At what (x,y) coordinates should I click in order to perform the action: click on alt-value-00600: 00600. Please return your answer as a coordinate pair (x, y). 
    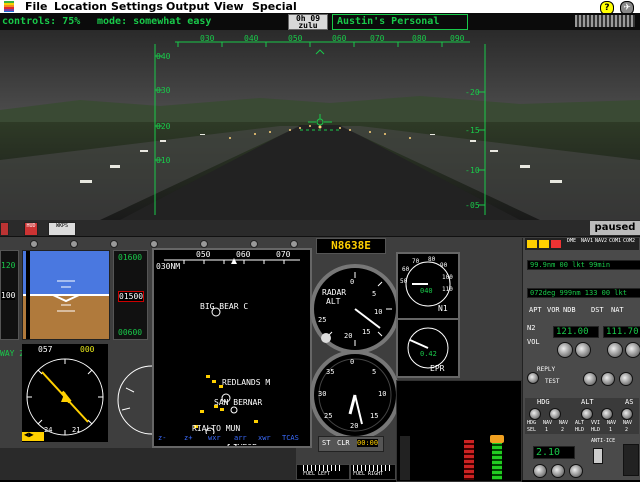
    Looking at the image, I should click on (130, 332).